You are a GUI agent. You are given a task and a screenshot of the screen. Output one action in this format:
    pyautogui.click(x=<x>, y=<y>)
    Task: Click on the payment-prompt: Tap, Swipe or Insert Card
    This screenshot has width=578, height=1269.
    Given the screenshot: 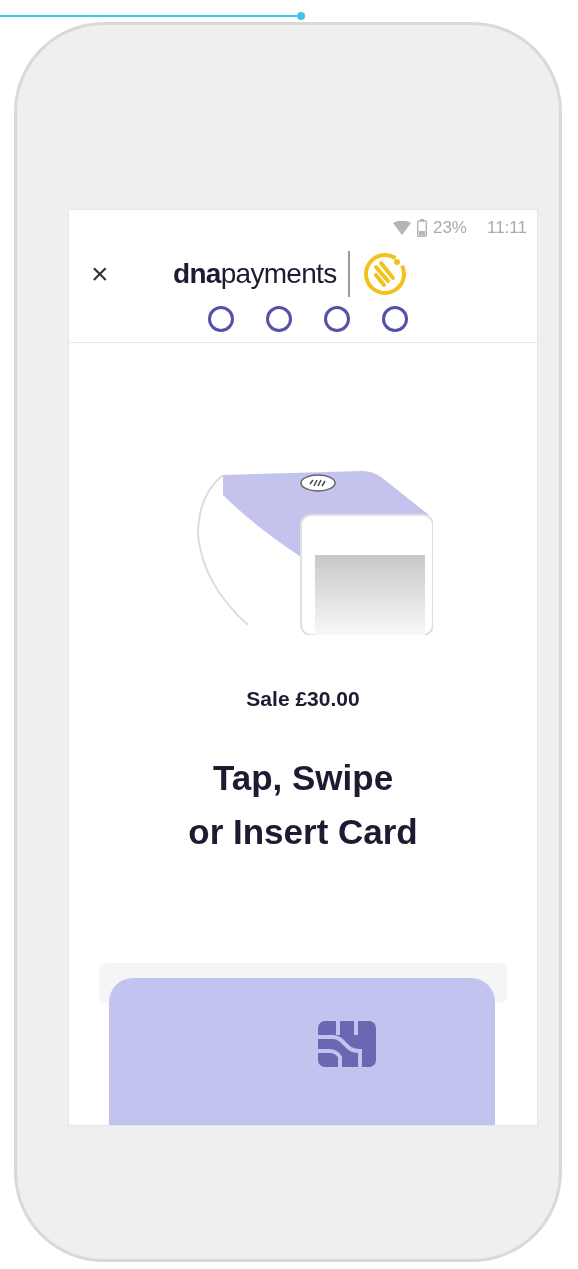 What is the action you would take?
    pyautogui.click(x=303, y=804)
    